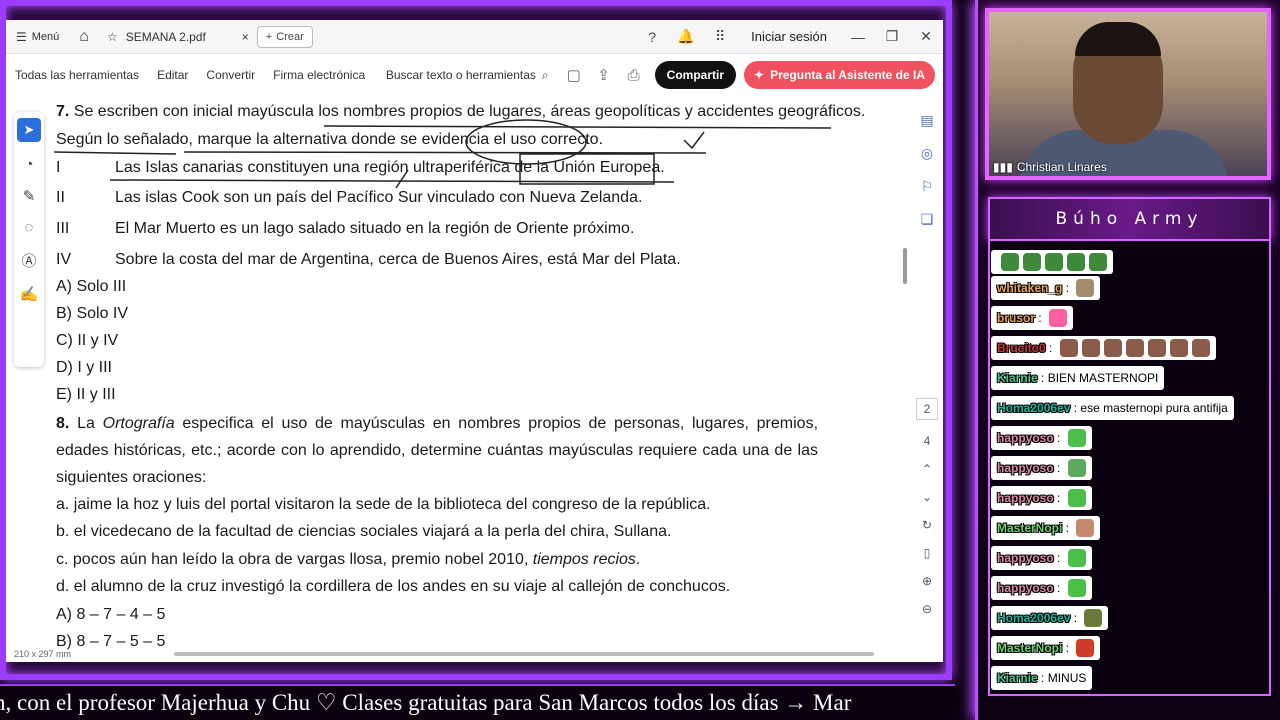 The image size is (1280, 720). What do you see at coordinates (29, 196) in the screenshot?
I see `pen-icon: ✎` at bounding box center [29, 196].